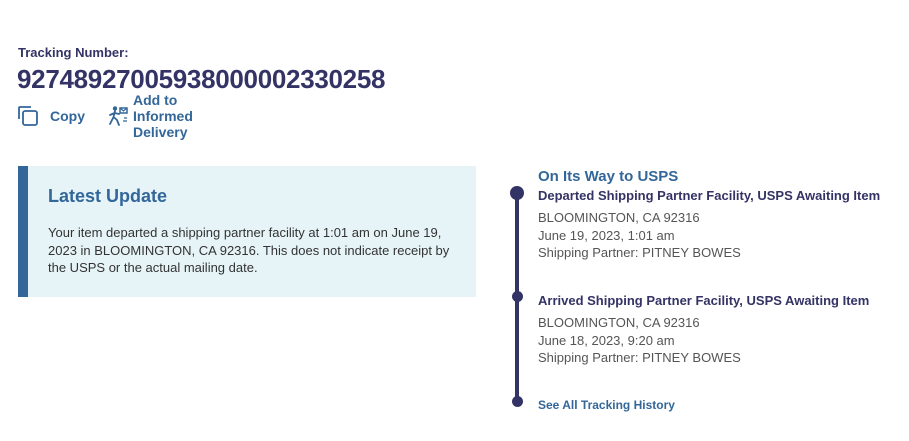  I want to click on event-datetime: June 19, 2023, 1:01 am, so click(606, 235).